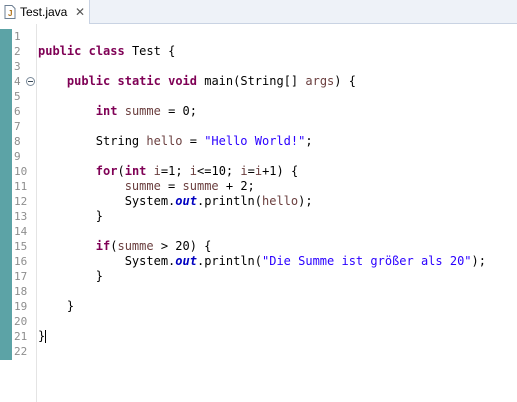  I want to click on code-line: 2 public class Test {, so click(258, 51).